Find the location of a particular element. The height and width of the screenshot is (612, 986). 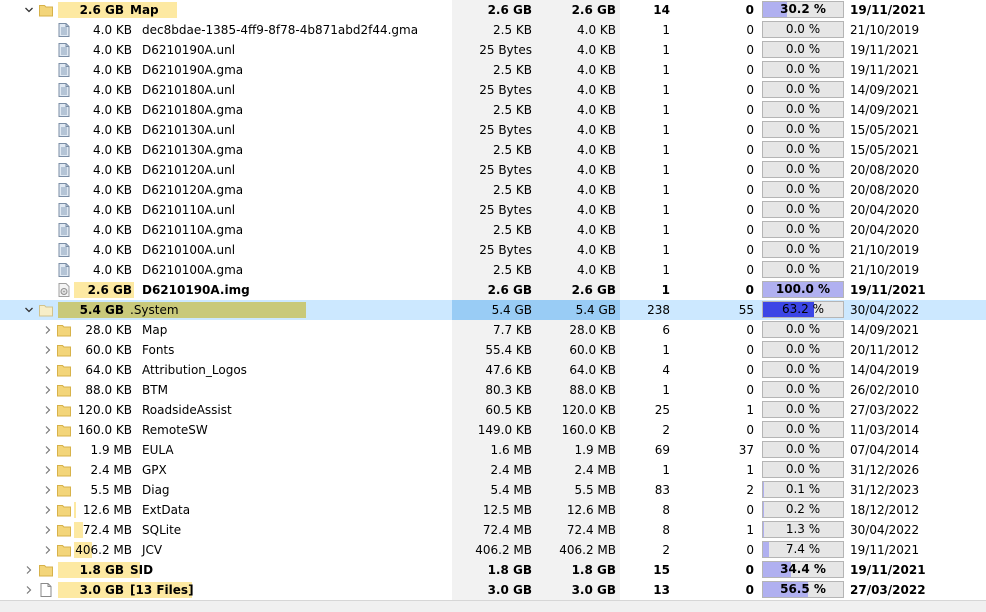

percent-label: 100.0 % is located at coordinates (803, 289).